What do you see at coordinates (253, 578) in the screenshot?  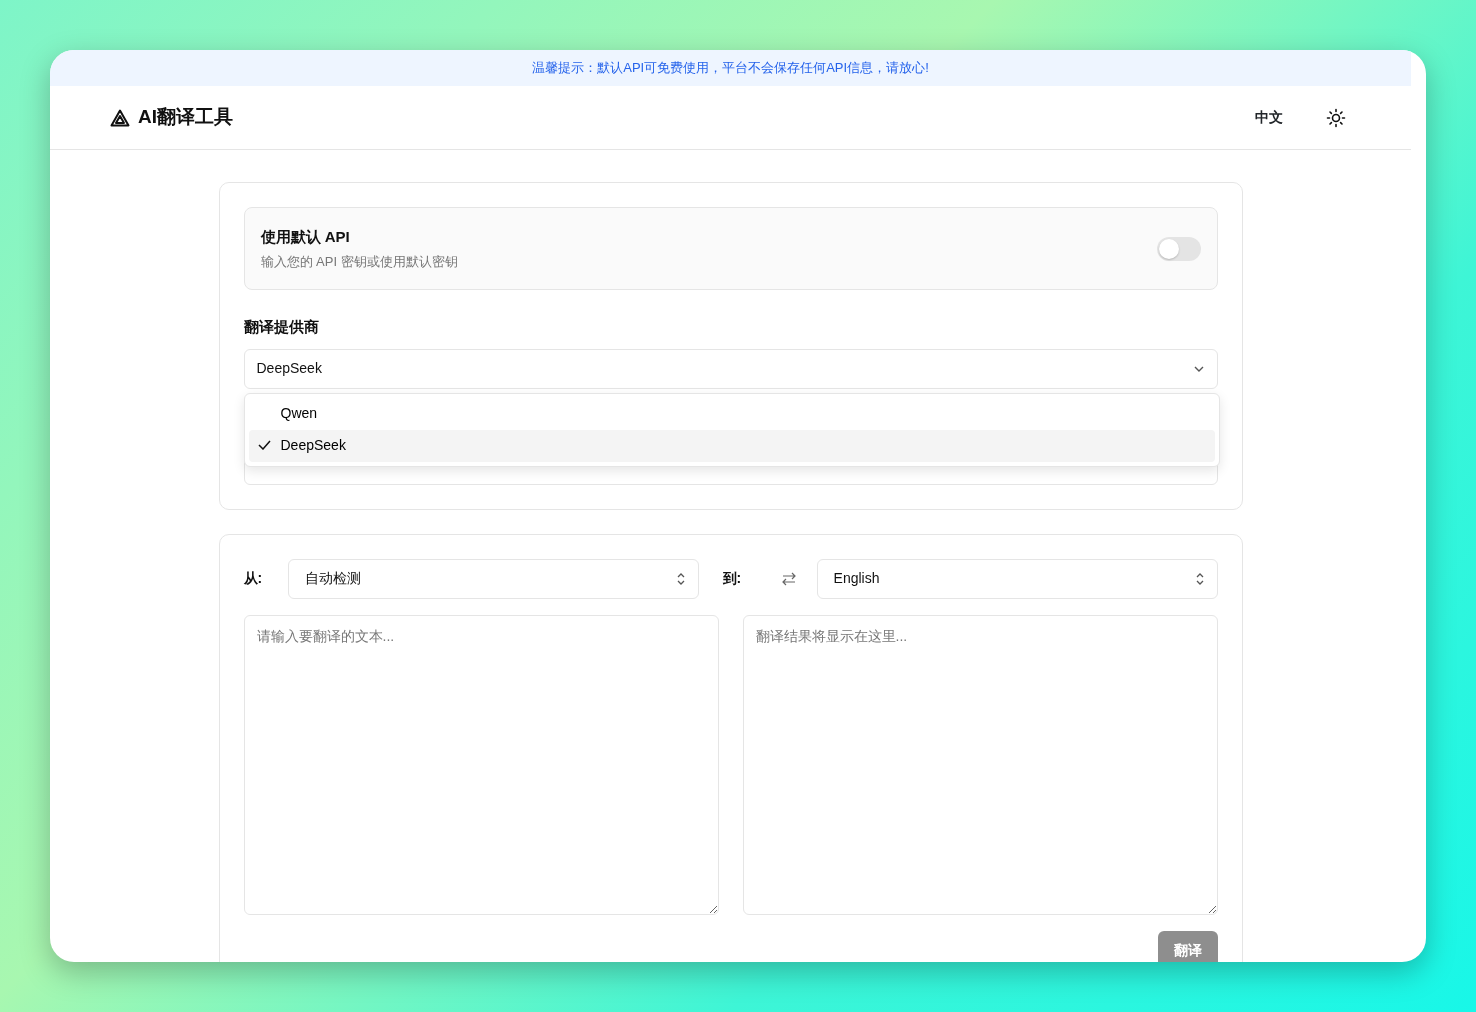 I see `from-label: 从:` at bounding box center [253, 578].